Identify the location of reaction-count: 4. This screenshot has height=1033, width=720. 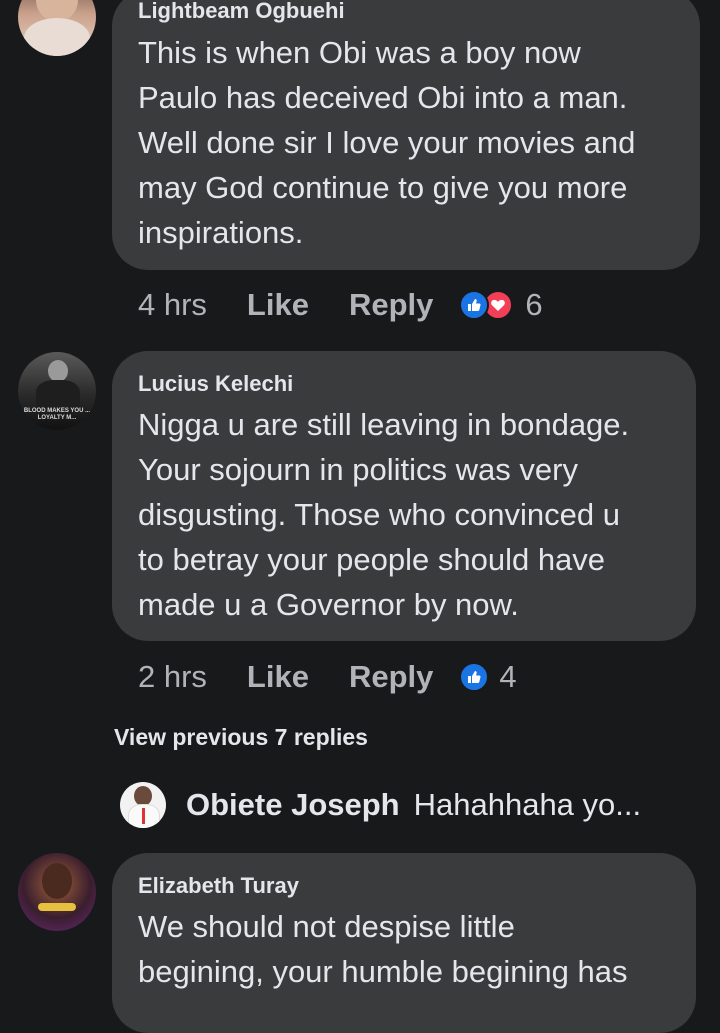
(508, 676).